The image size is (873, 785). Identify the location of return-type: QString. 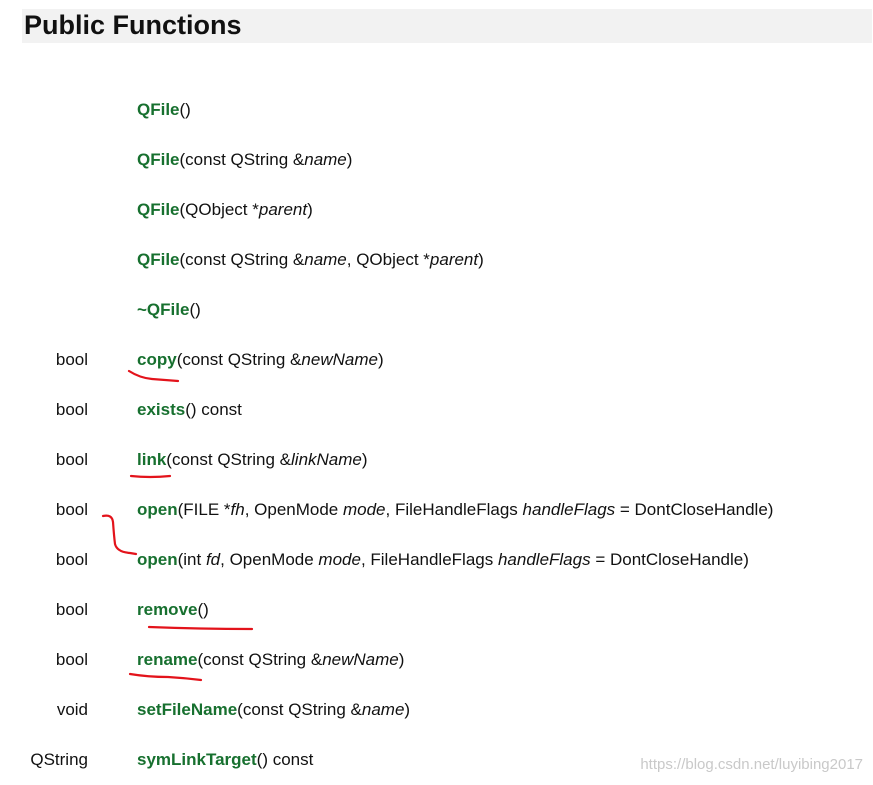
(59, 759).